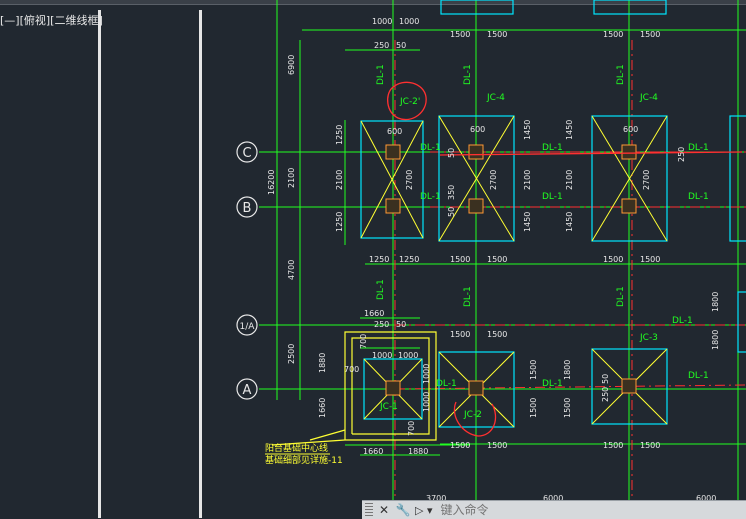  What do you see at coordinates (388, 407) in the screenshot?
I see `svg-text: JC-1` at bounding box center [388, 407].